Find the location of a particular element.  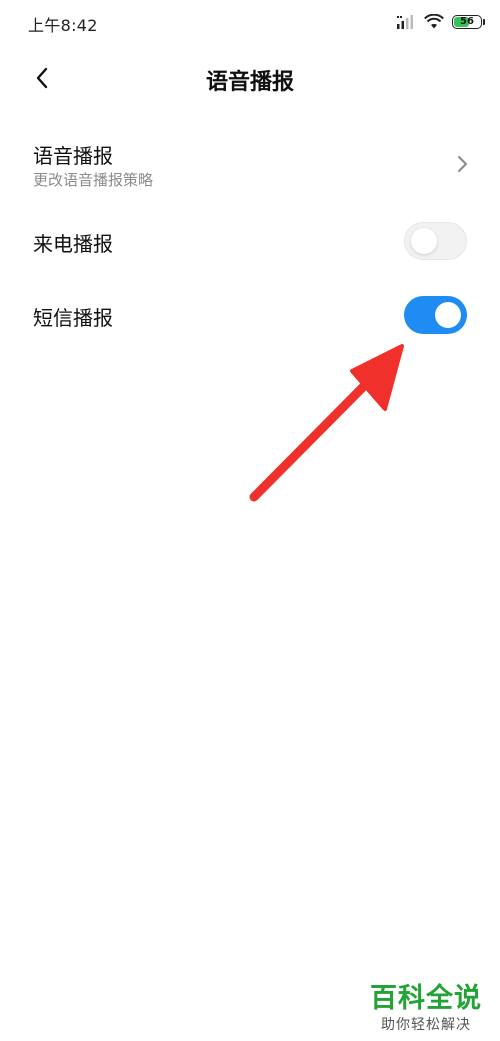

status-bar: 上午8:42 56 is located at coordinates (250, 22).